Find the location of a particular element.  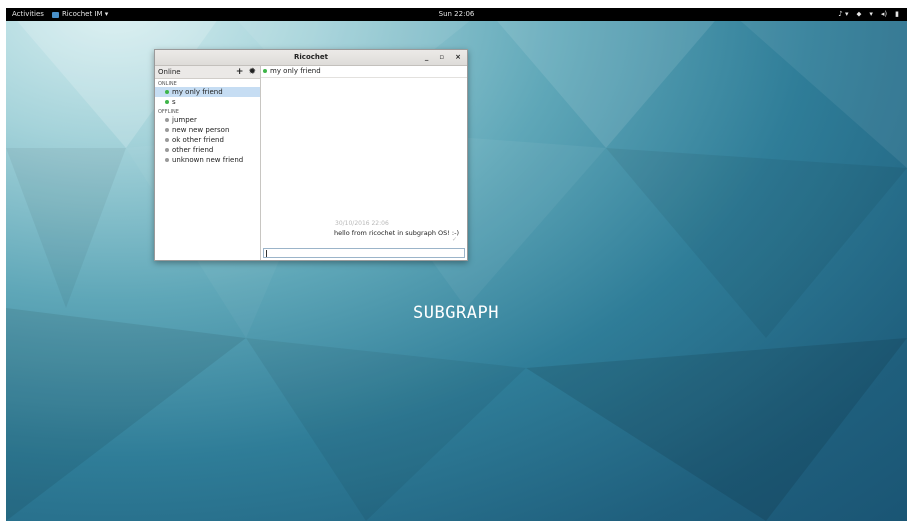

clock: Sun 22:06 is located at coordinates (456, 14).